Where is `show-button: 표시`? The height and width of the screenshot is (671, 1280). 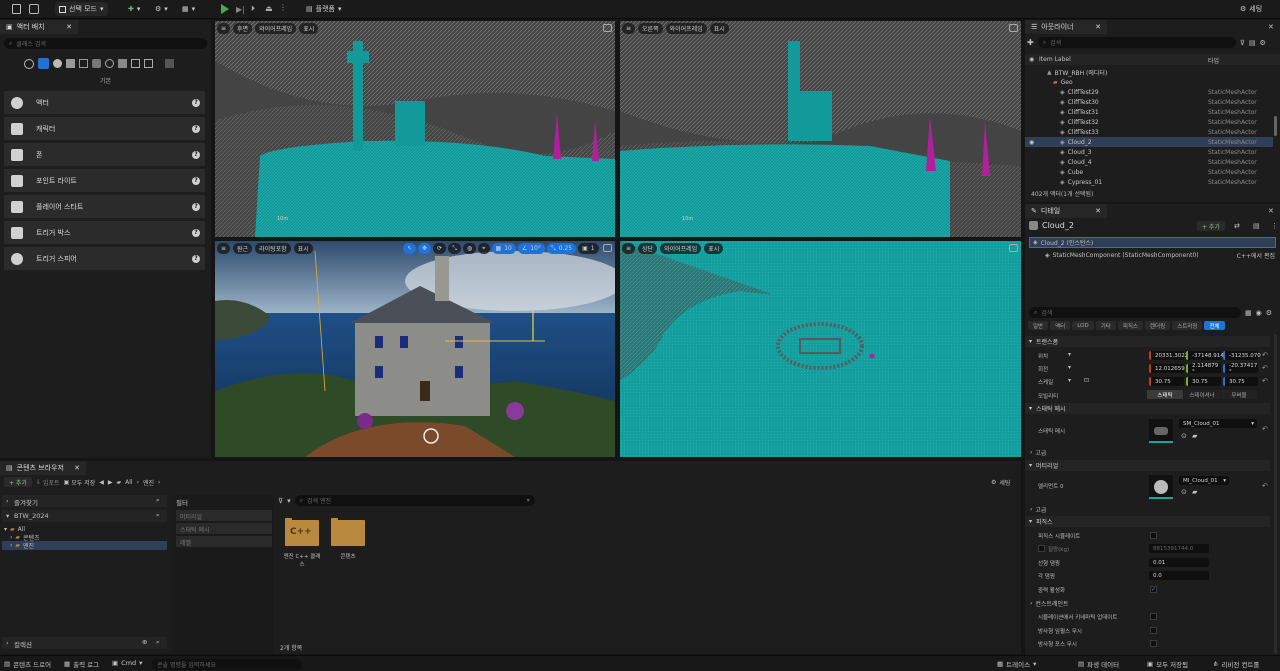 show-button: 표시 is located at coordinates (719, 28).